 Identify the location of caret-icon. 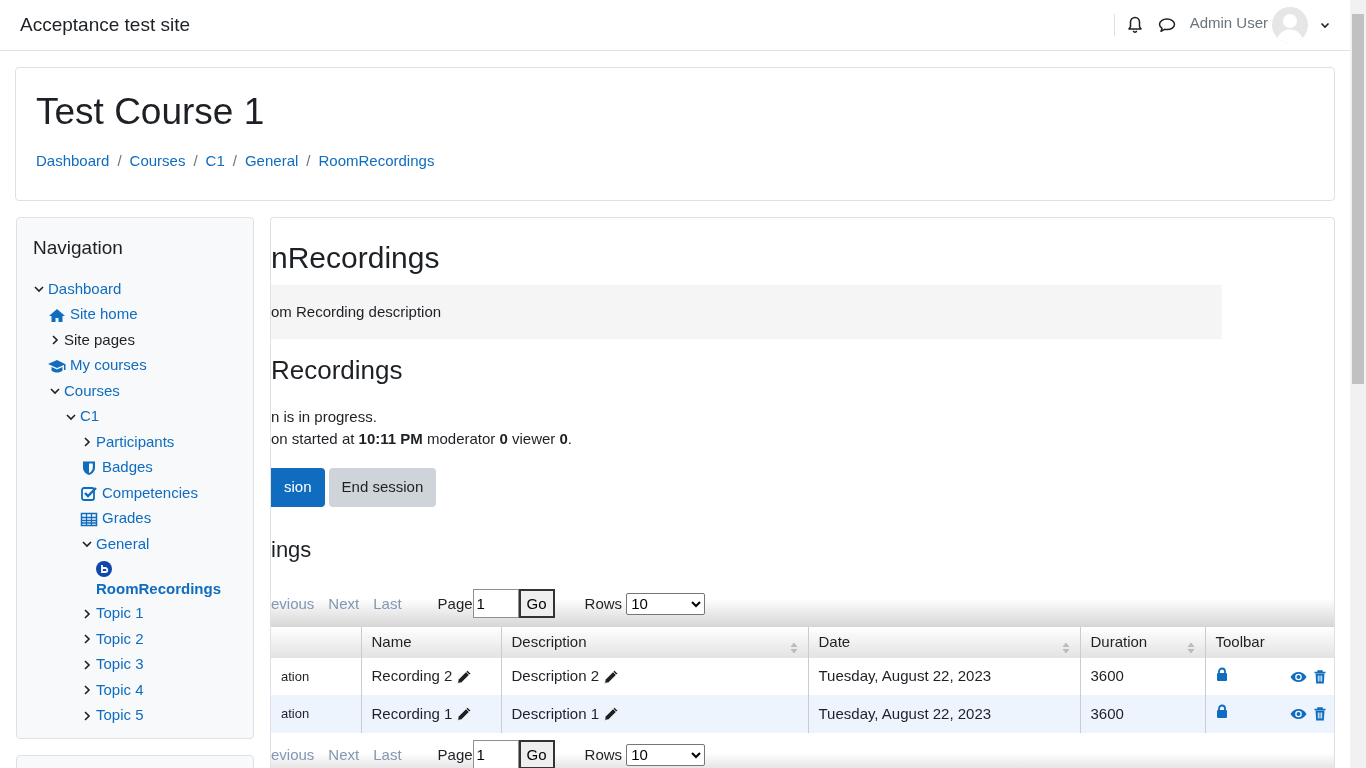
(1325, 25).